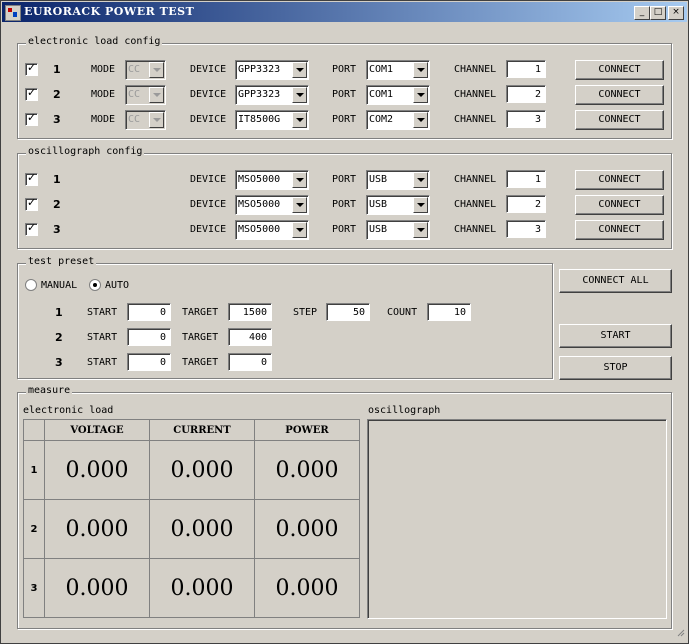 The width and height of the screenshot is (689, 644). I want to click on power-header: POWER, so click(307, 430).